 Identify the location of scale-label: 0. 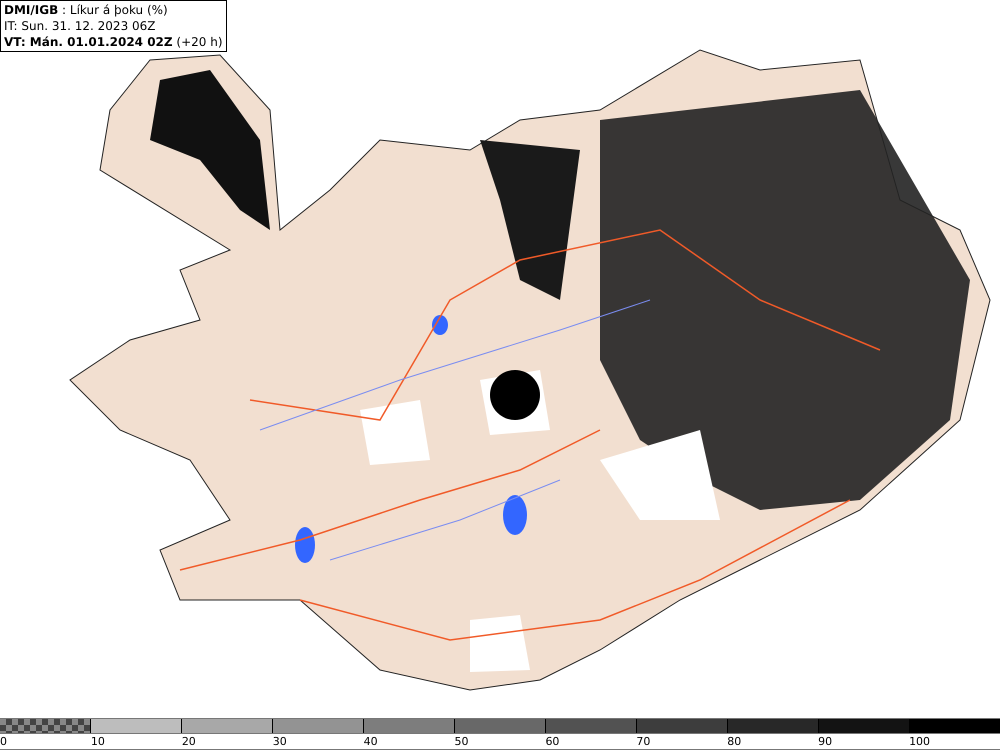
(3, 741).